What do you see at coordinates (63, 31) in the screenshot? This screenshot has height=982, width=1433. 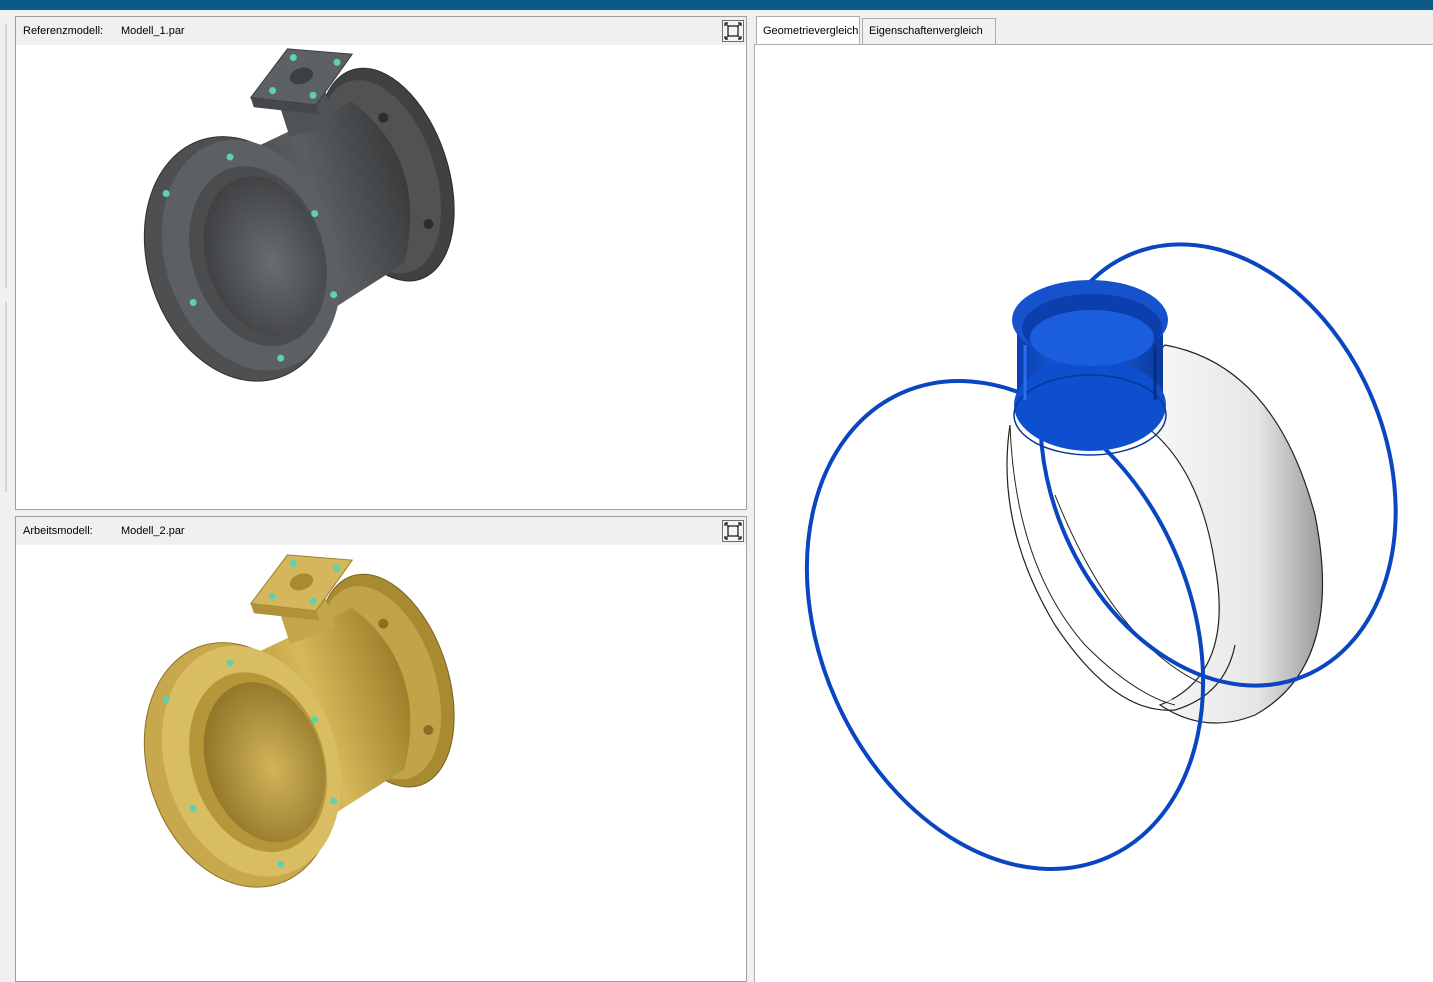 I see `reference-model-label: Referenzmodell:` at bounding box center [63, 31].